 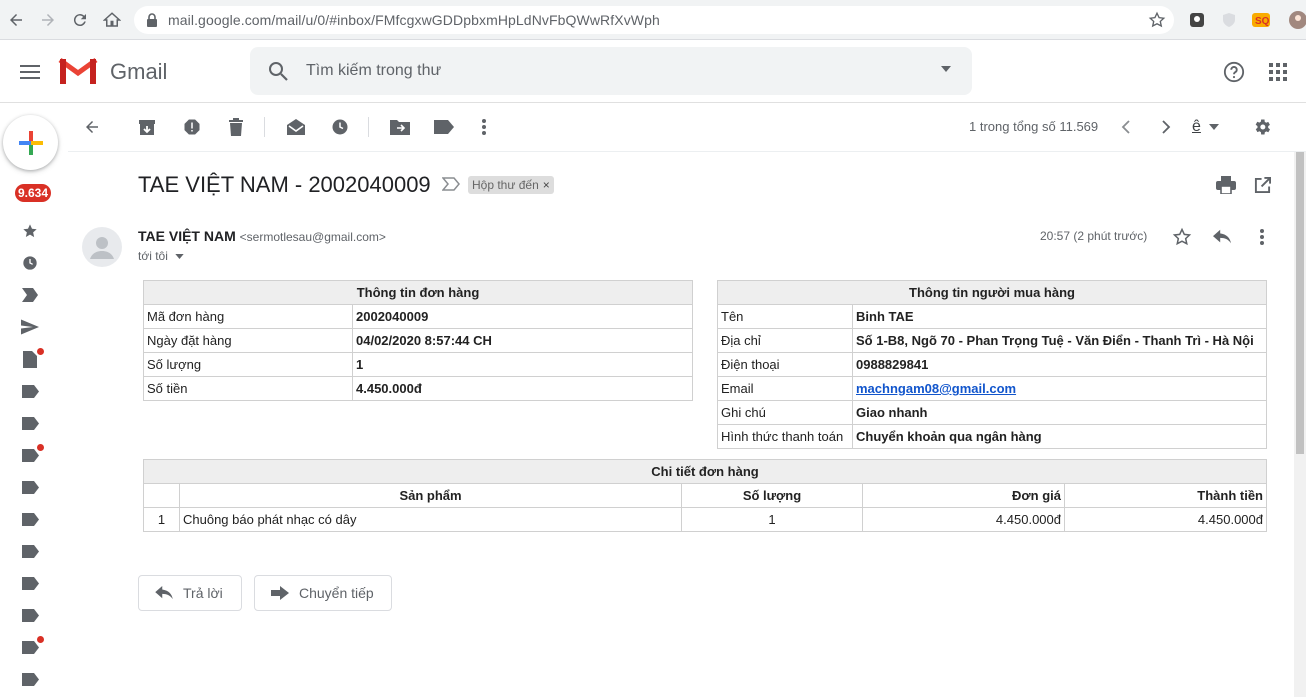 What do you see at coordinates (1059, 364) in the screenshot?
I see `buyer-info-value: 0988829841` at bounding box center [1059, 364].